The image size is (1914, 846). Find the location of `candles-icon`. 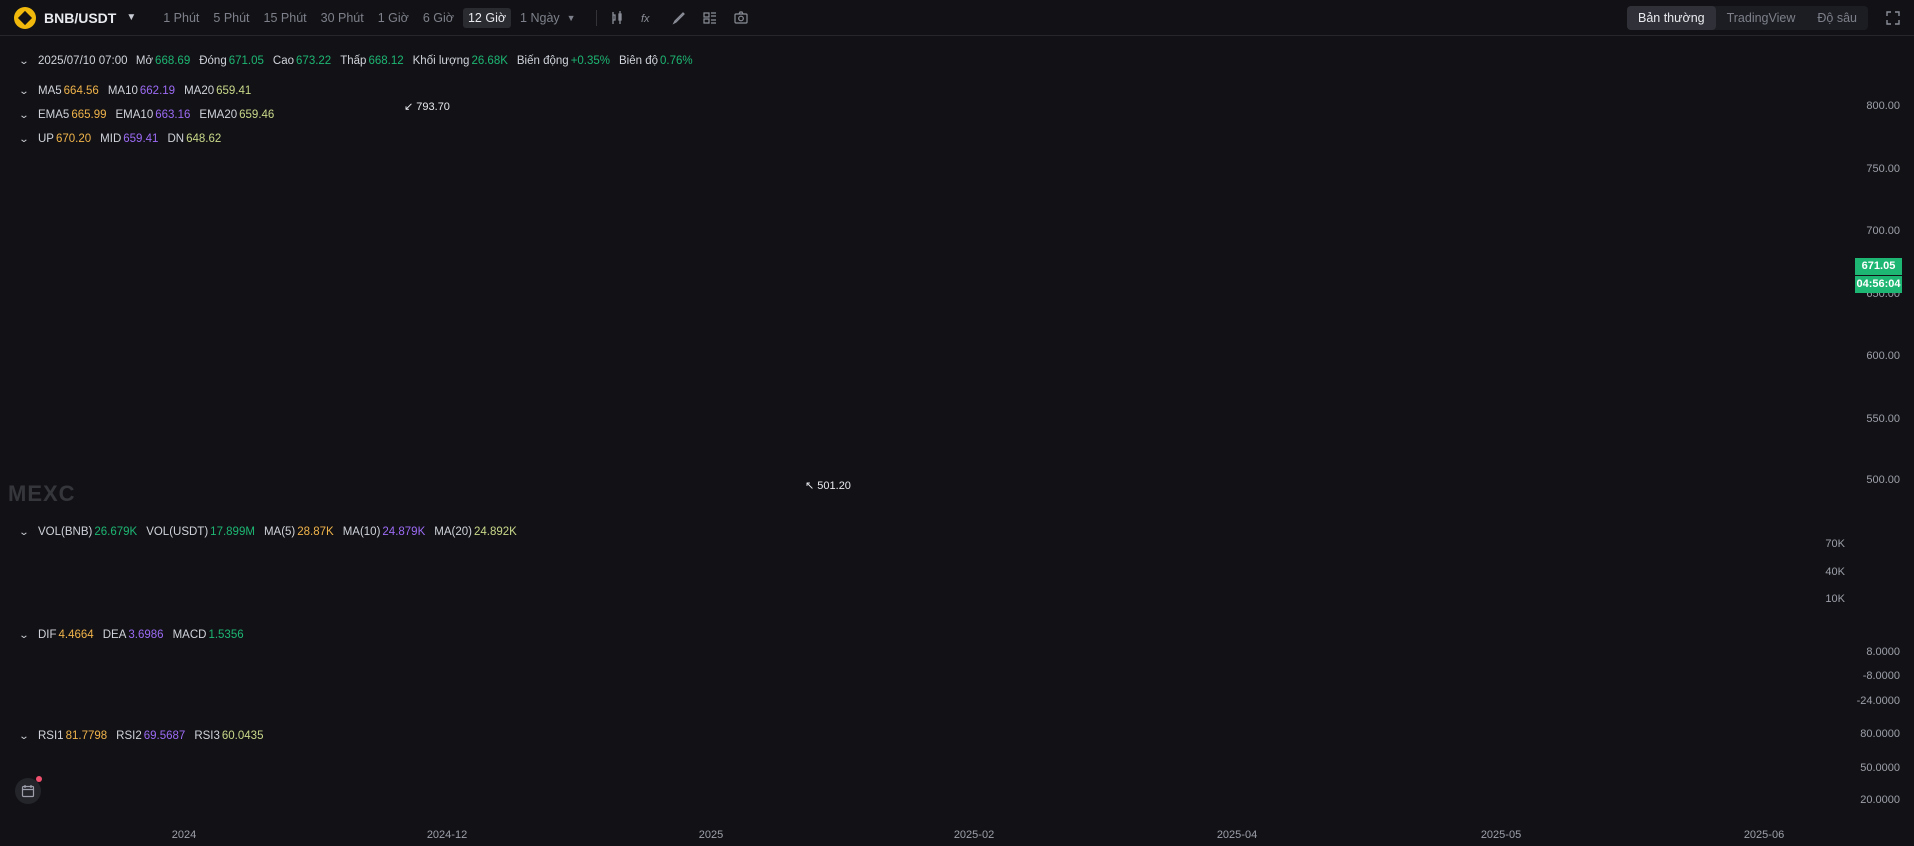

candles-icon is located at coordinates (617, 18).